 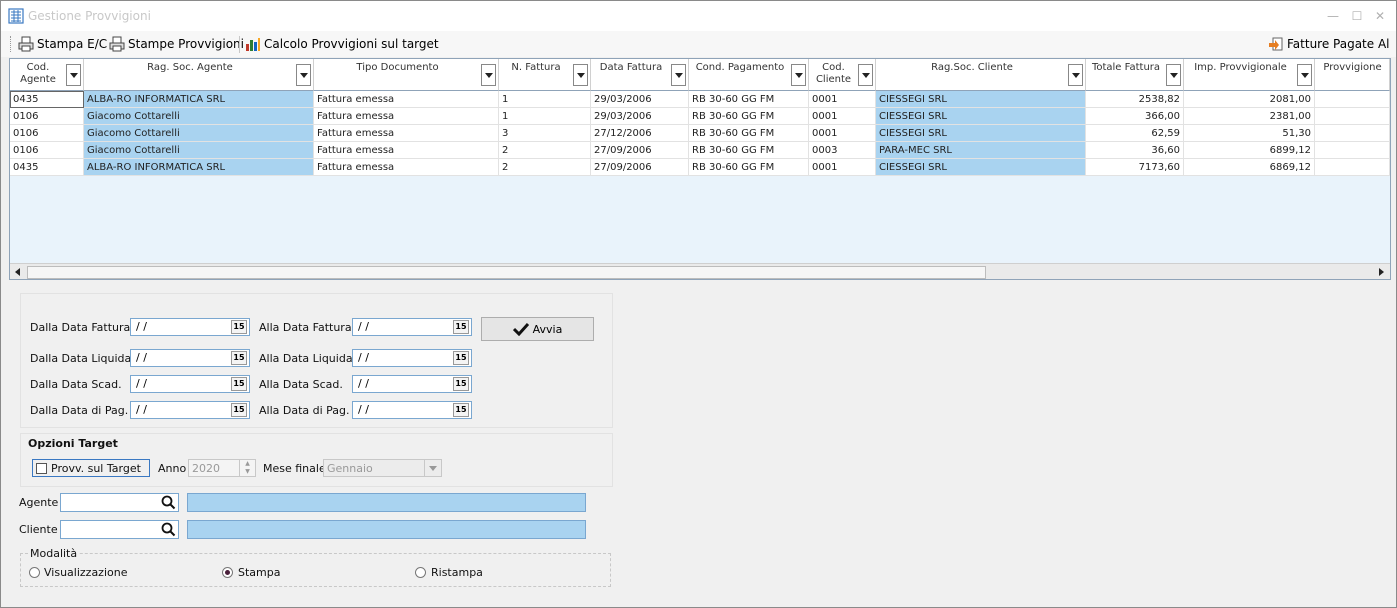 I want to click on checkbox-box, so click(x=41, y=468).